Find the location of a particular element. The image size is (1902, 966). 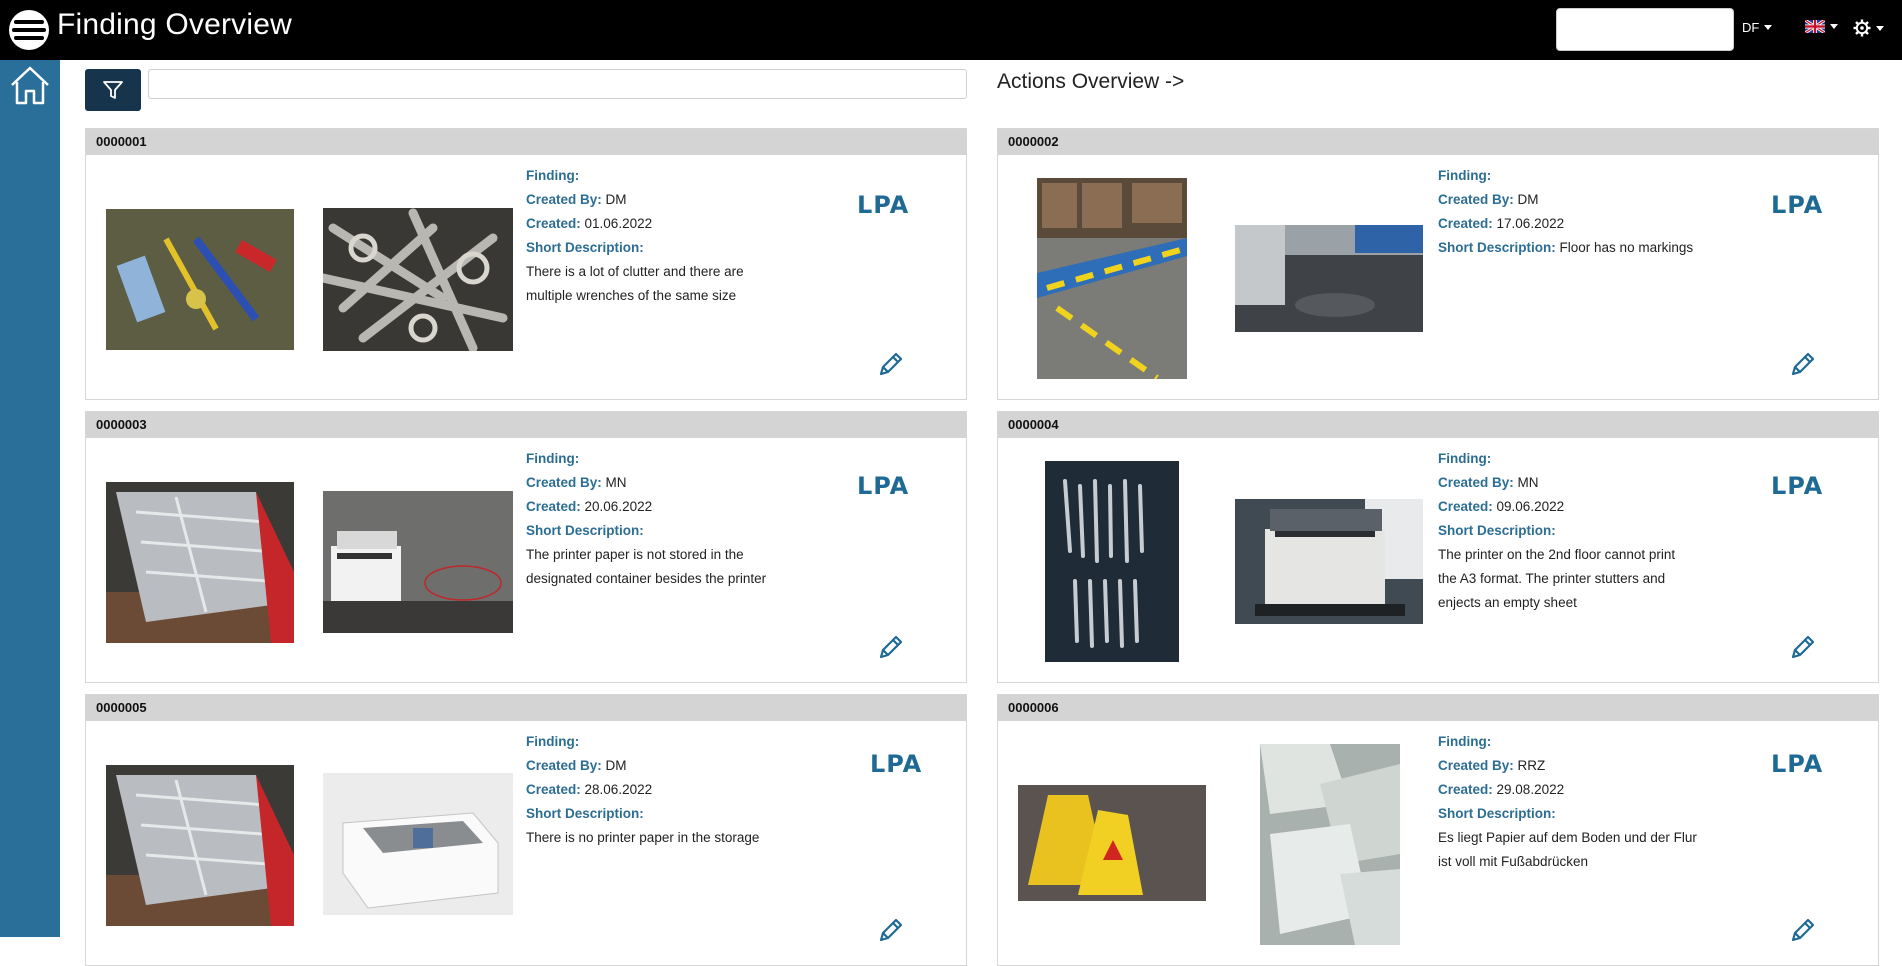

filter-icon is located at coordinates (113, 90).